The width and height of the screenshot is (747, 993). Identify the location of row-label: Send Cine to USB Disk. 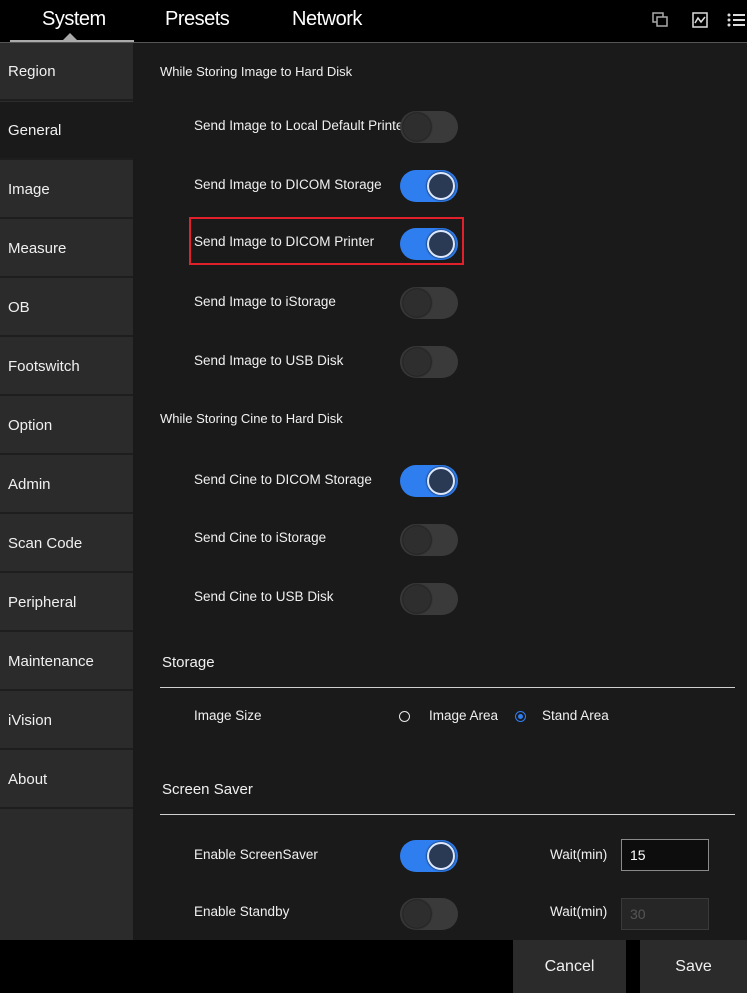
(264, 596).